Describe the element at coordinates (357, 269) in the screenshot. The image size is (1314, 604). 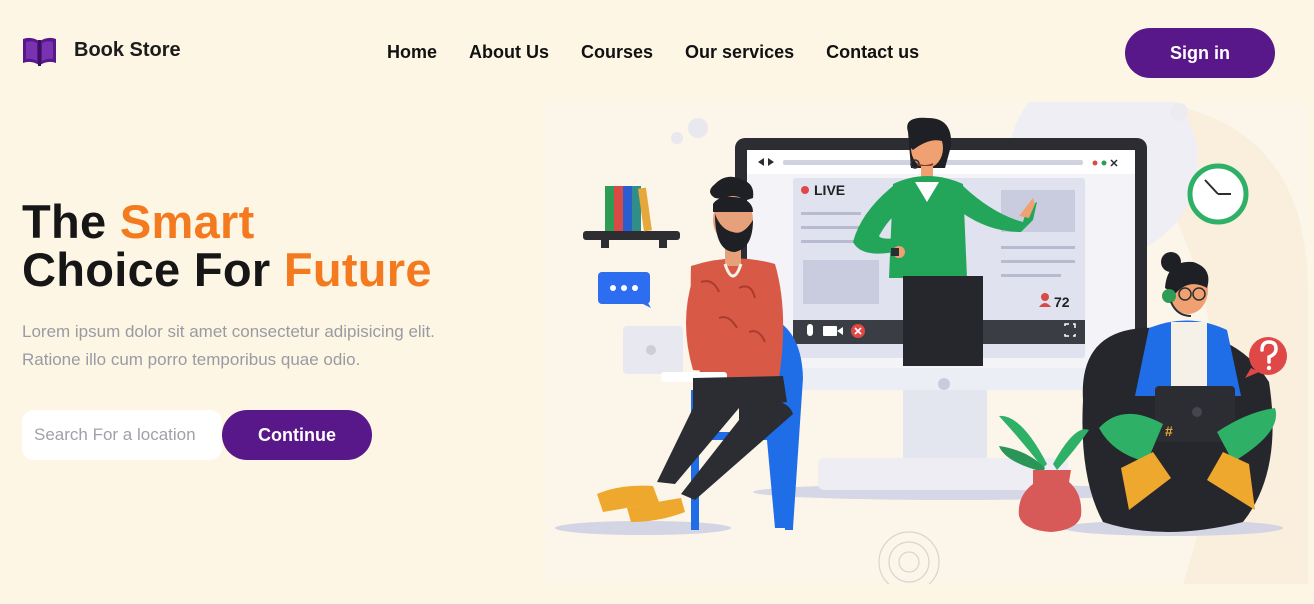
I see `hero-title-accent-2: Future` at that location.